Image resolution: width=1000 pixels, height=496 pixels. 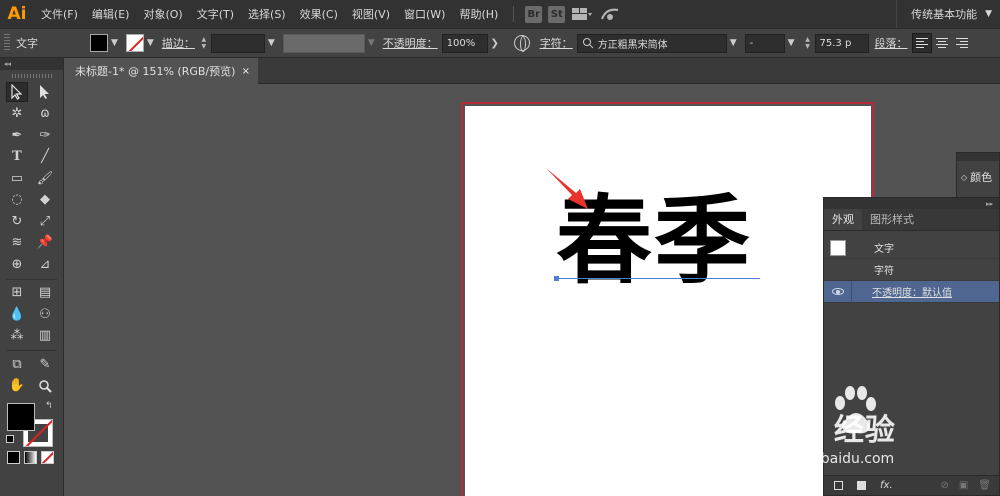 I want to click on menu-window: 窗口(W), so click(x=424, y=14).